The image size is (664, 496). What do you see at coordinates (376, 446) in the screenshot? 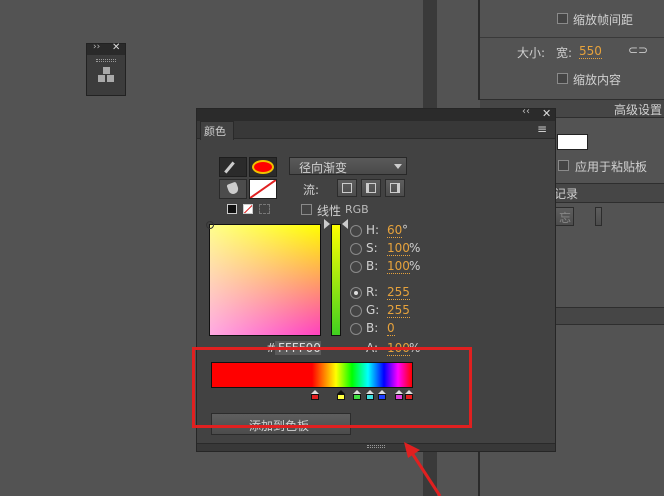
I see `resize-grip-icon` at bounding box center [376, 446].